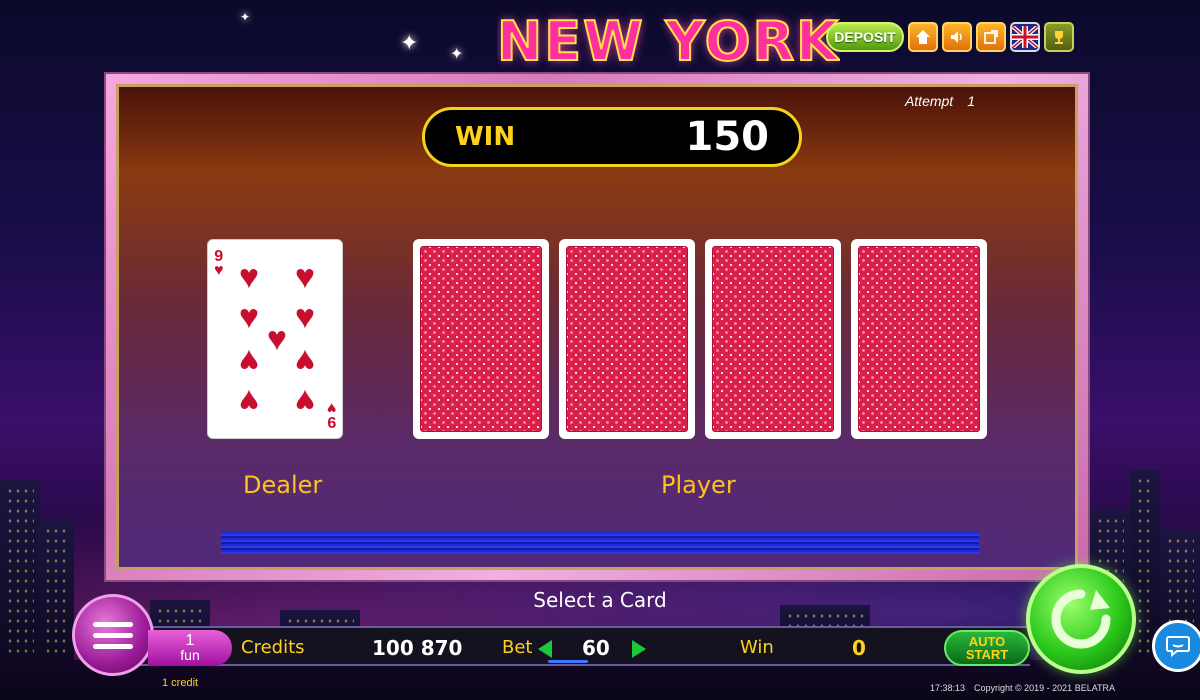 The width and height of the screenshot is (1200, 700). I want to click on chat-icon, so click(1178, 647).